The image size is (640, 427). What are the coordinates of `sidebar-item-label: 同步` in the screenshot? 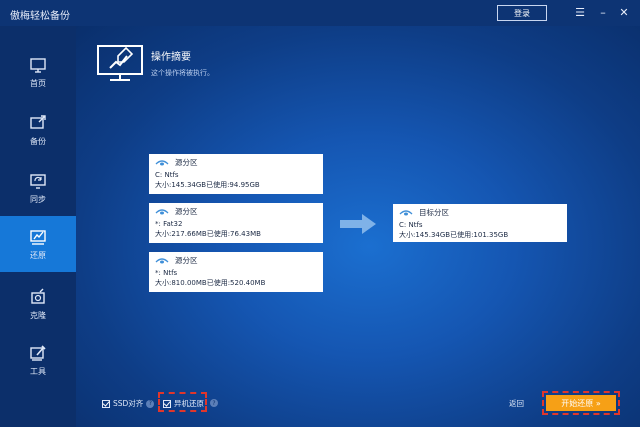 It's located at (38, 199).